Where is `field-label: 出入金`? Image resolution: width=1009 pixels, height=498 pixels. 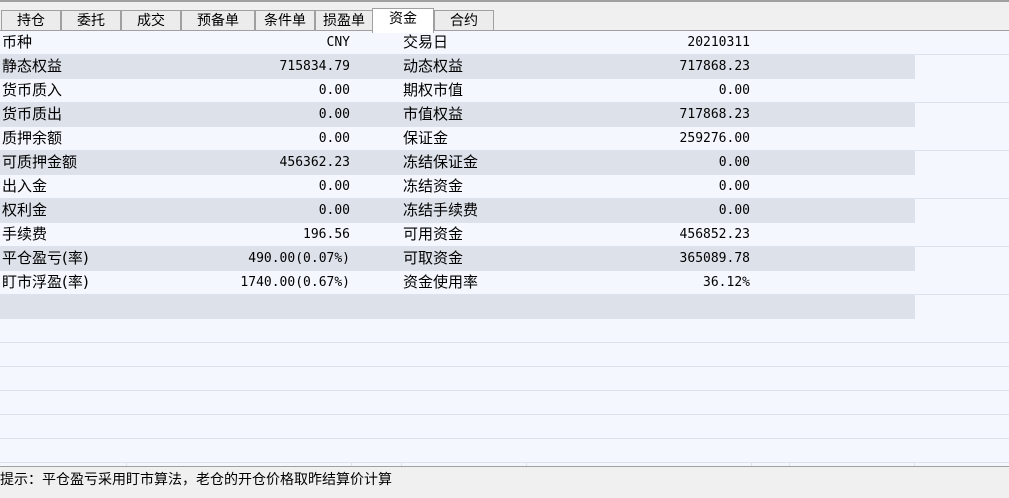 field-label: 出入金 is located at coordinates (25, 186).